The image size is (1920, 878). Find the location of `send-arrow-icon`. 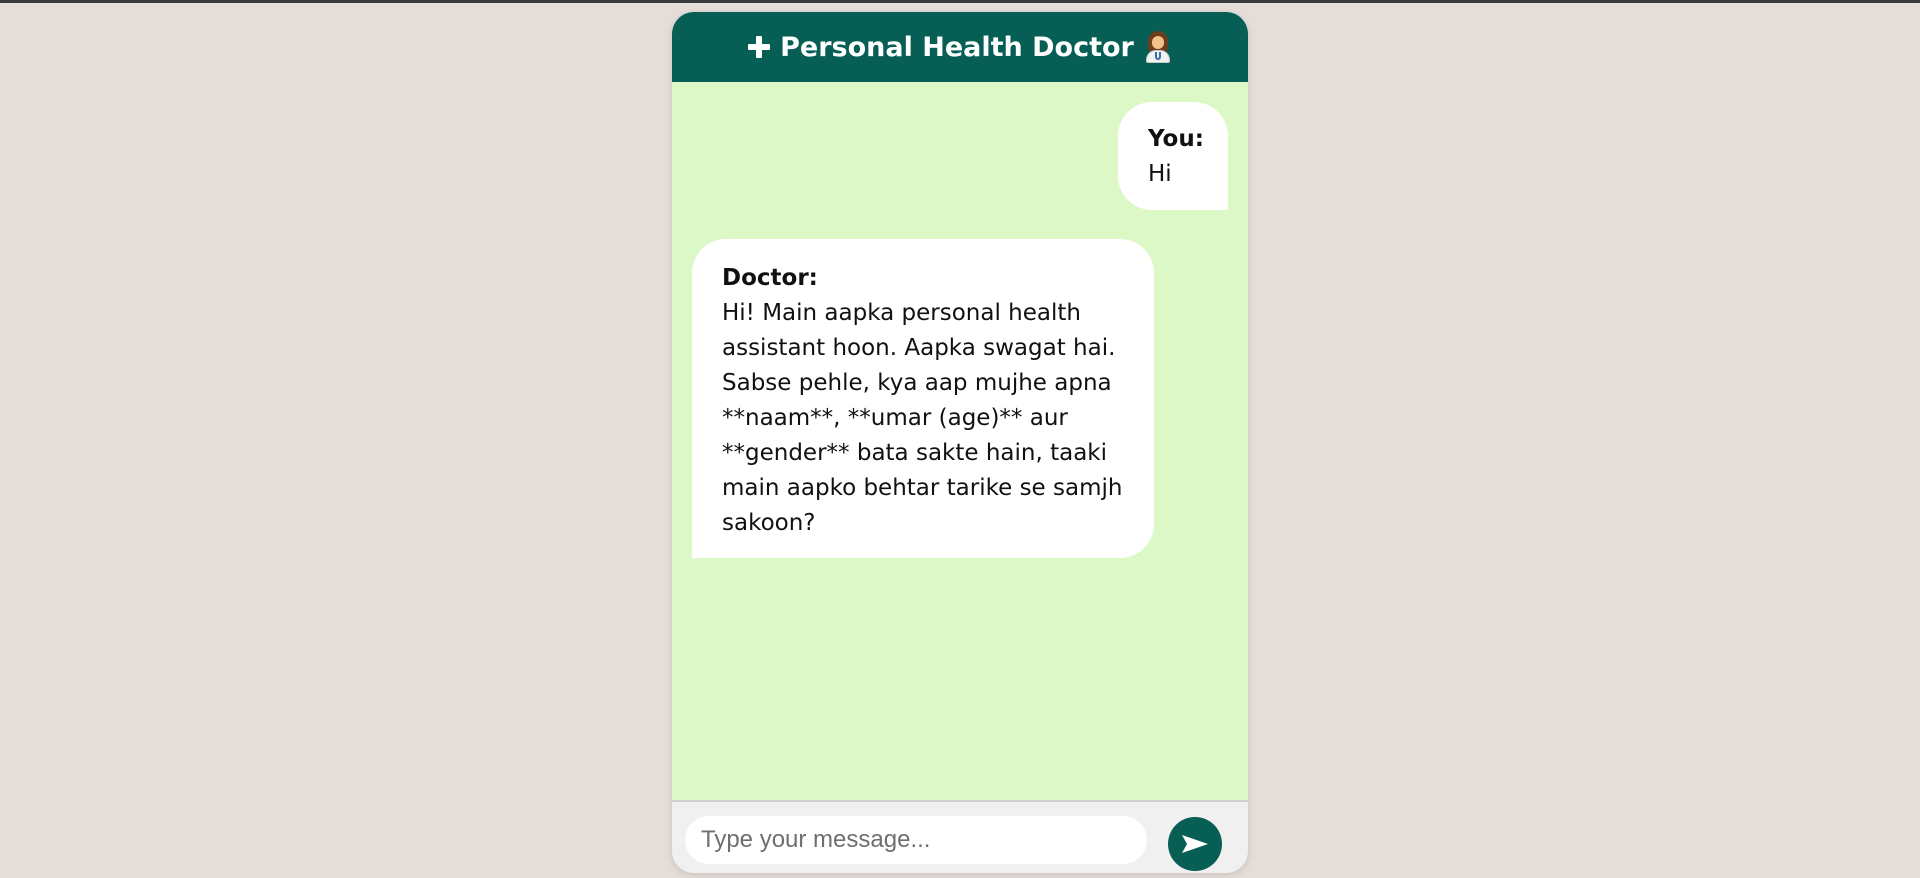

send-arrow-icon is located at coordinates (1195, 844).